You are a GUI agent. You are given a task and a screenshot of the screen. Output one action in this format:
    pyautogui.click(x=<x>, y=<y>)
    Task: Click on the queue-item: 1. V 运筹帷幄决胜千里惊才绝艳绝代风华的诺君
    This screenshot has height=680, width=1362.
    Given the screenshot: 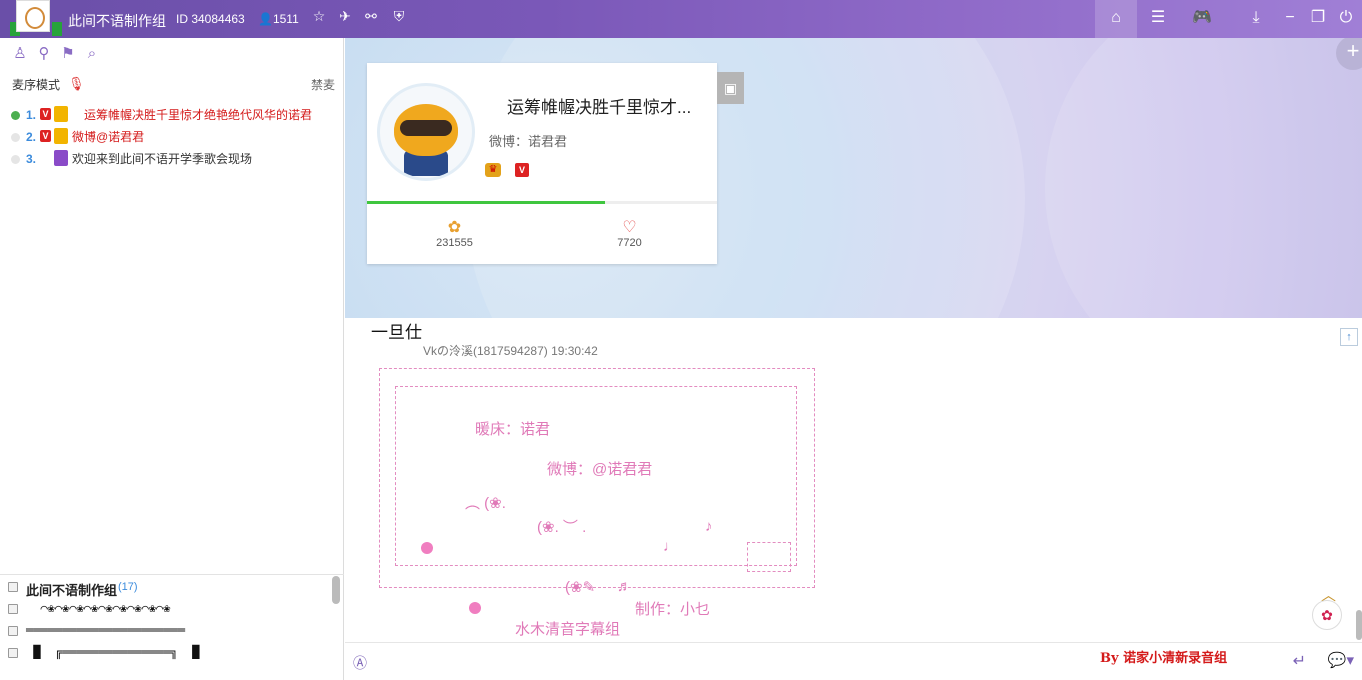 What is the action you would take?
    pyautogui.click(x=173, y=117)
    